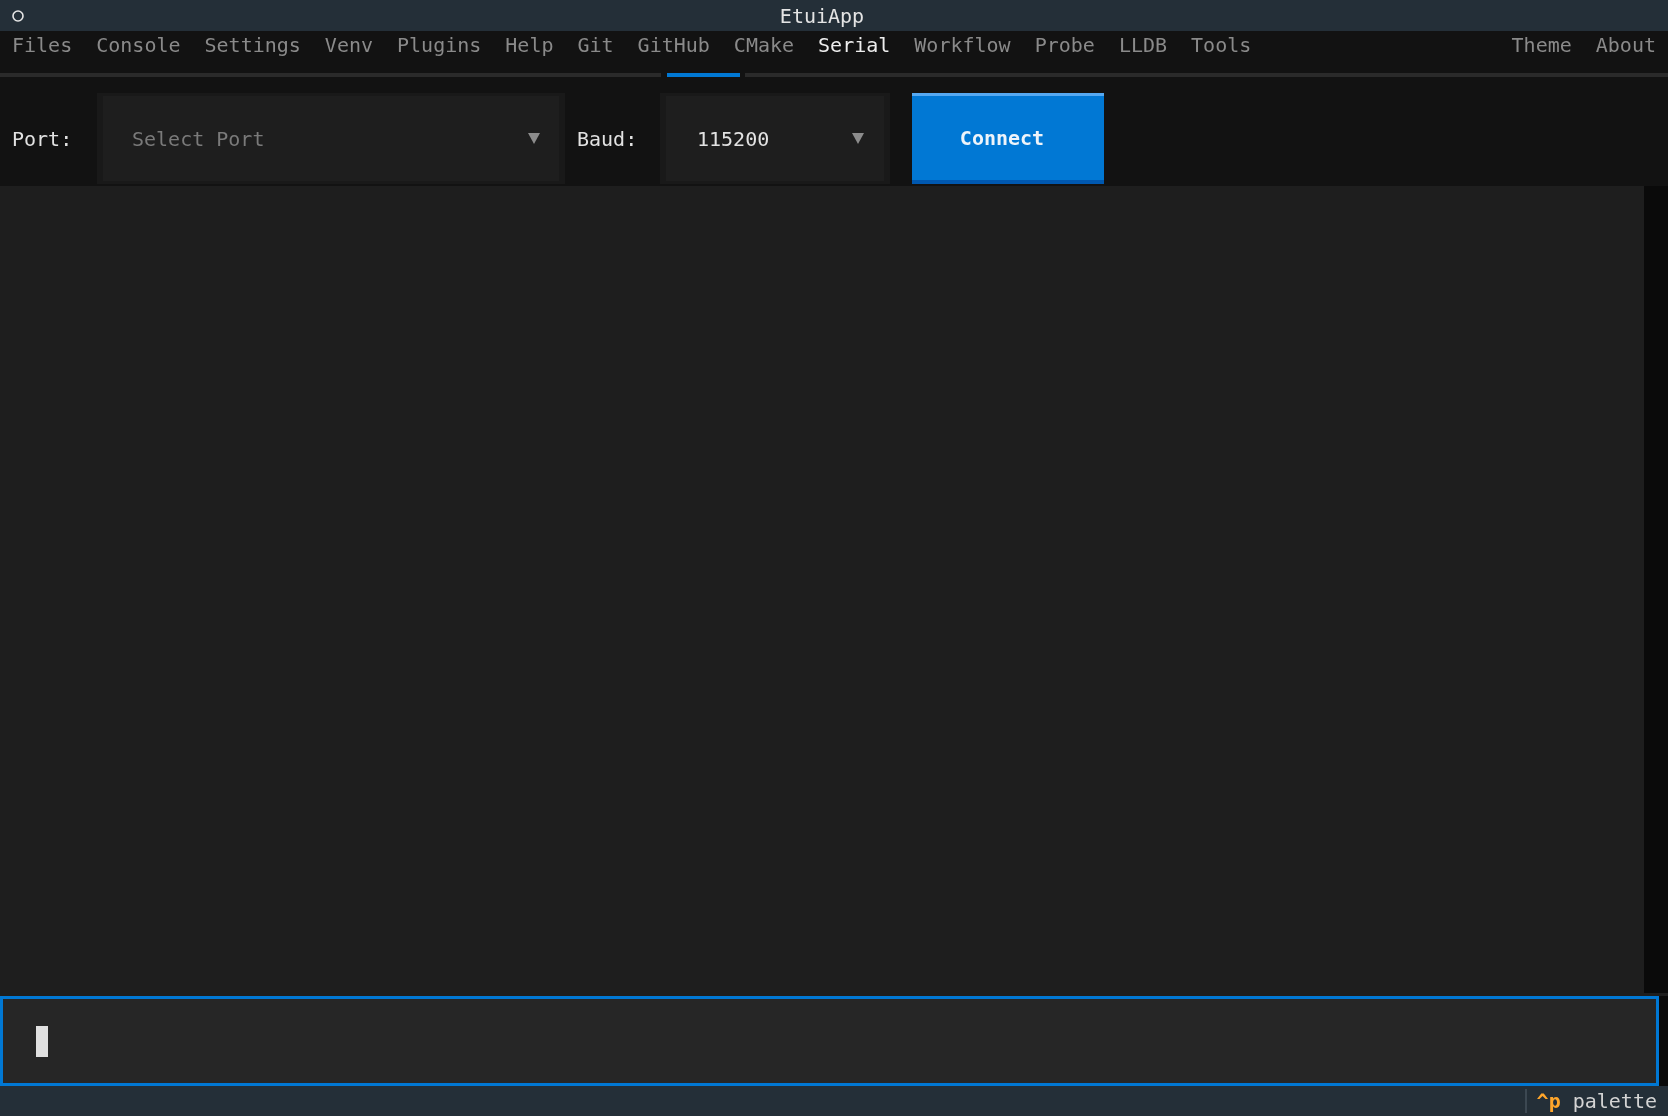  I want to click on tab: Git, so click(595, 45).